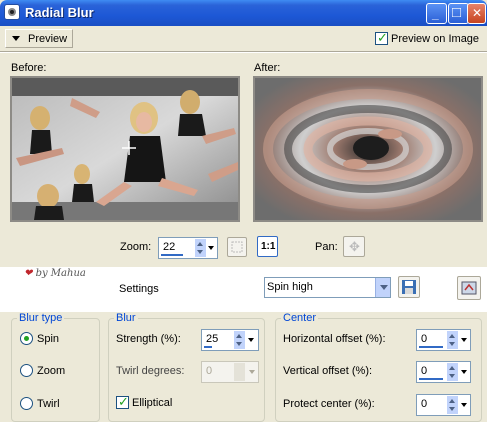 Image resolution: width=487 pixels, height=422 pixels. I want to click on radio-twirl, so click(26, 403).